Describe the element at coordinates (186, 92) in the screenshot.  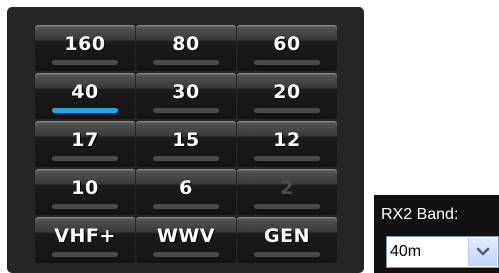
I see `band-button-label: 30` at that location.